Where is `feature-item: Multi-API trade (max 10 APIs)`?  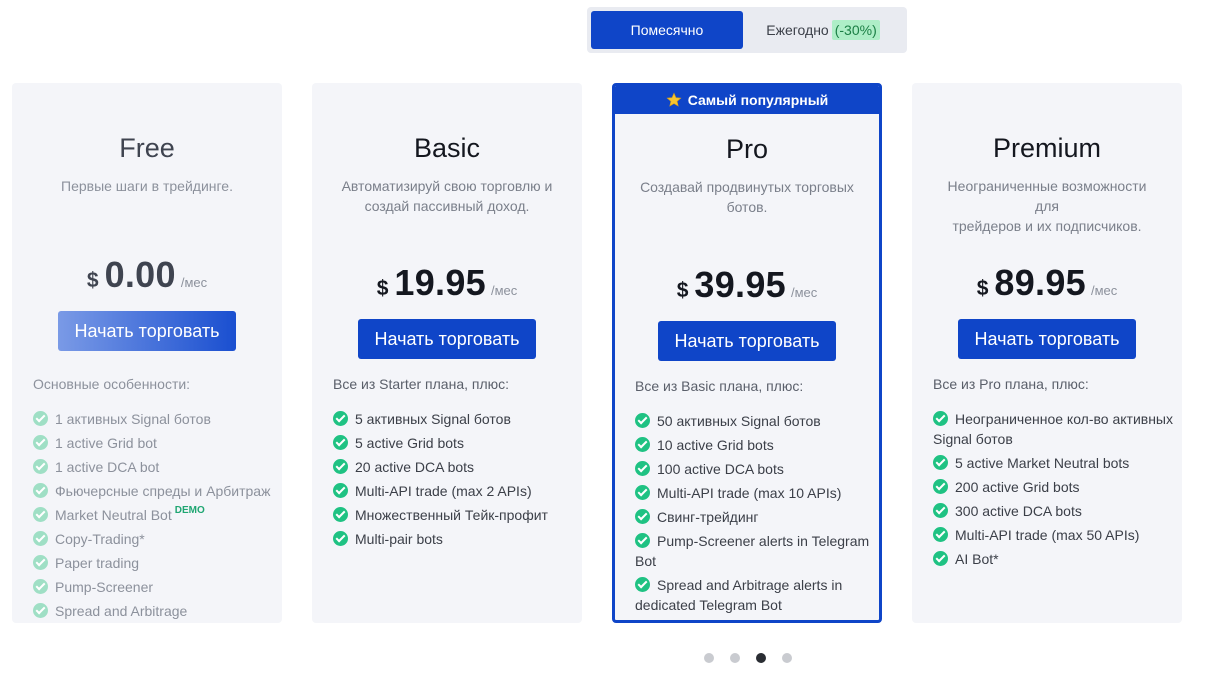 feature-item: Multi-API trade (max 10 APIs) is located at coordinates (754, 493).